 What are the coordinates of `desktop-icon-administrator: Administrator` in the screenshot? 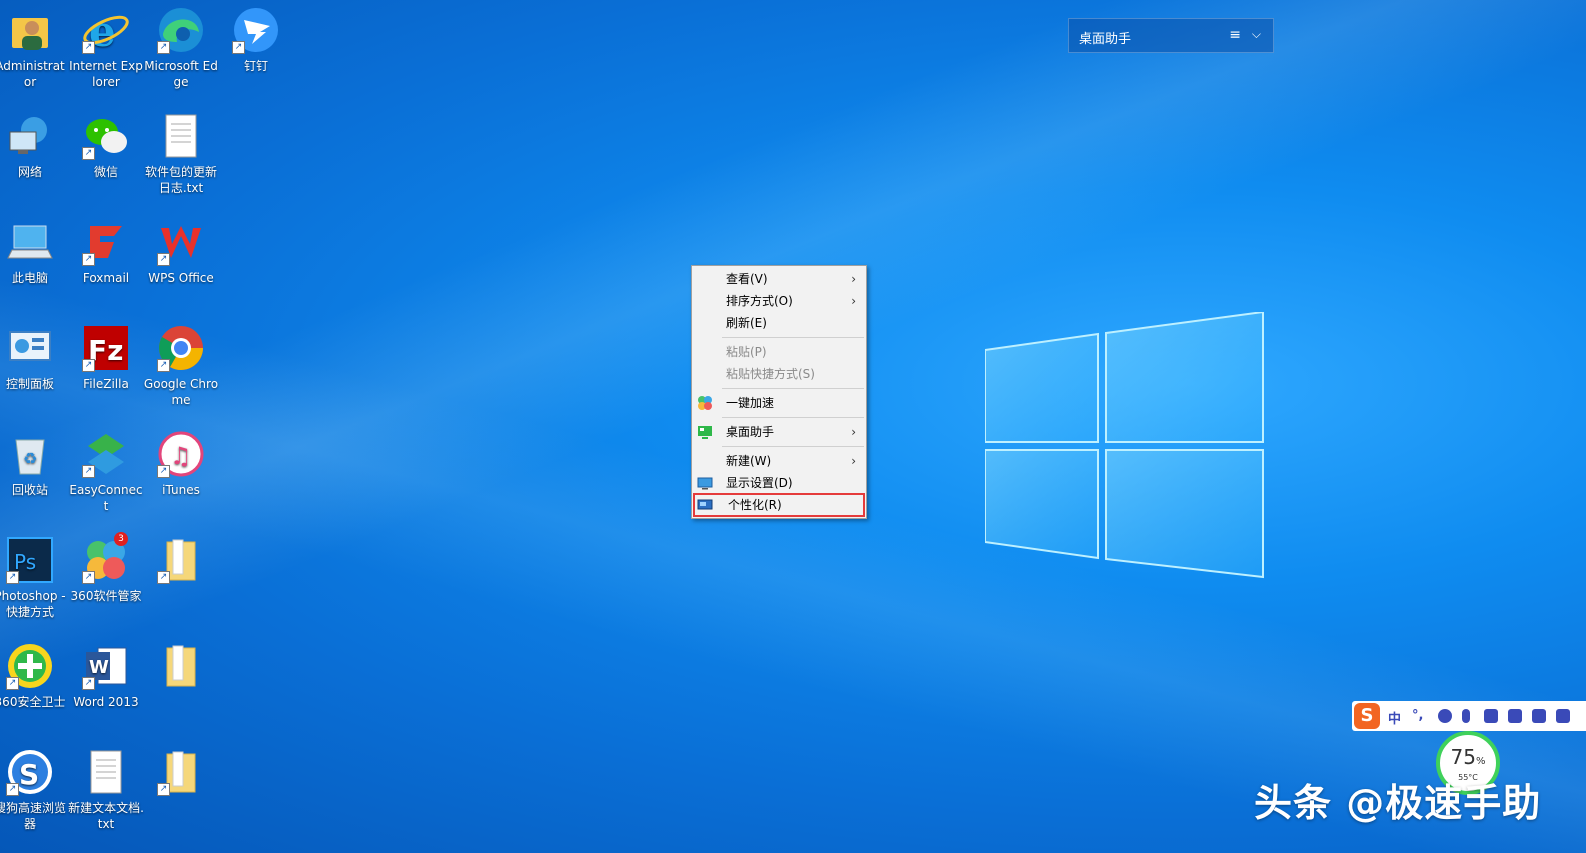 It's located at (34, 45).